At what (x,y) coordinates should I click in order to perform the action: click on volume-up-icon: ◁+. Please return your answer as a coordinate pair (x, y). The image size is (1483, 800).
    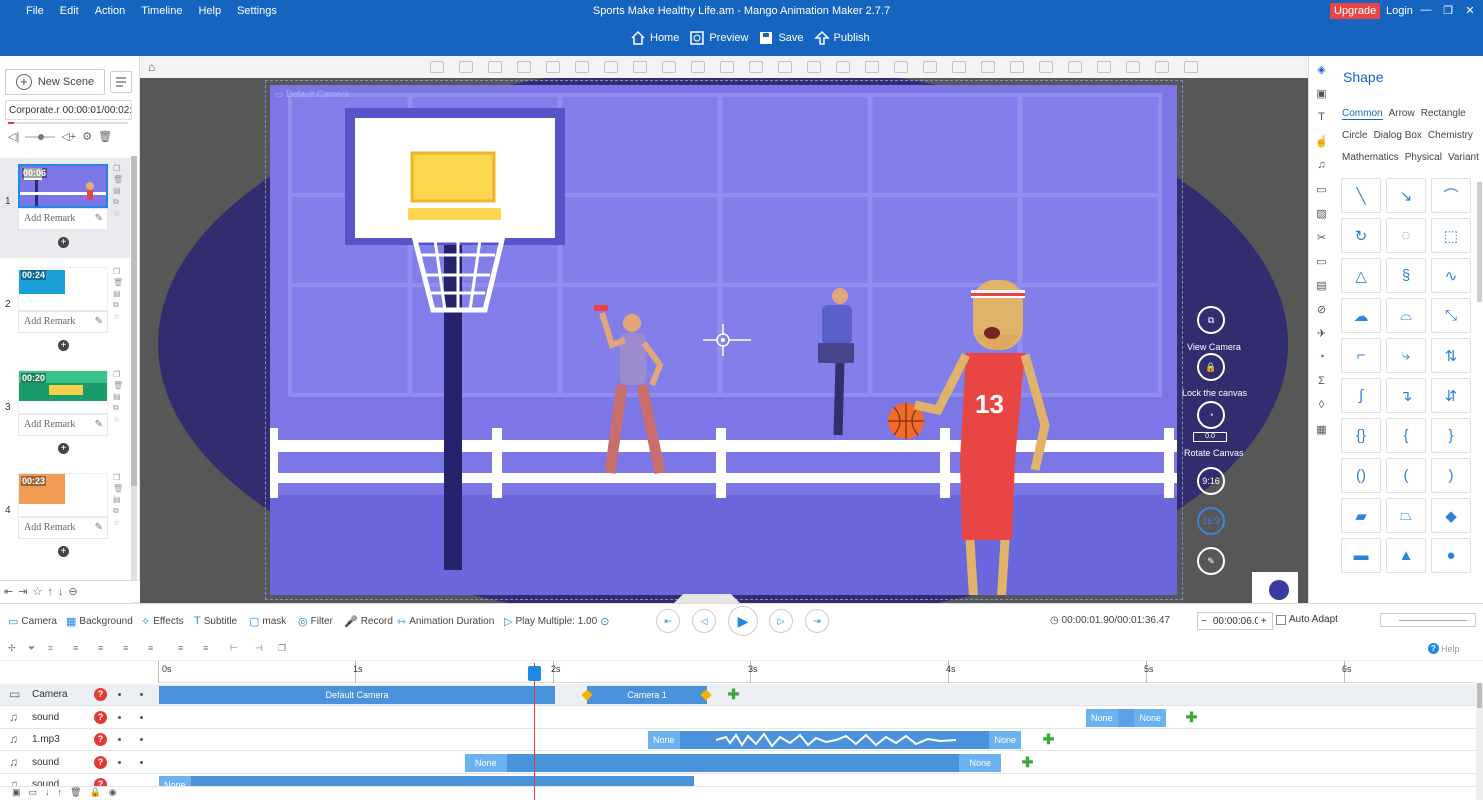
    Looking at the image, I should click on (68, 136).